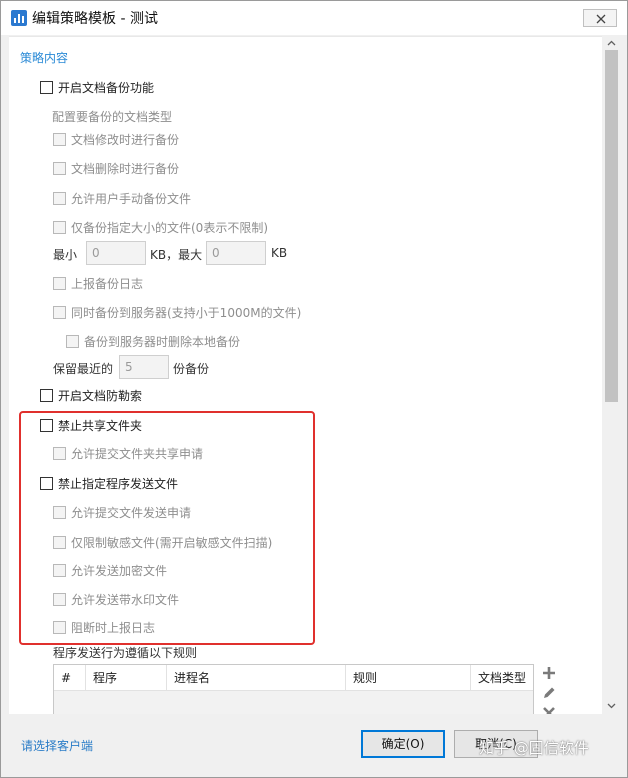 Image resolution: width=628 pixels, height=778 pixels. What do you see at coordinates (160, 227) in the screenshot?
I see `backup-size-limit-checkbox: 仅备份指定大小的文件(0表示不限制)` at bounding box center [160, 227].